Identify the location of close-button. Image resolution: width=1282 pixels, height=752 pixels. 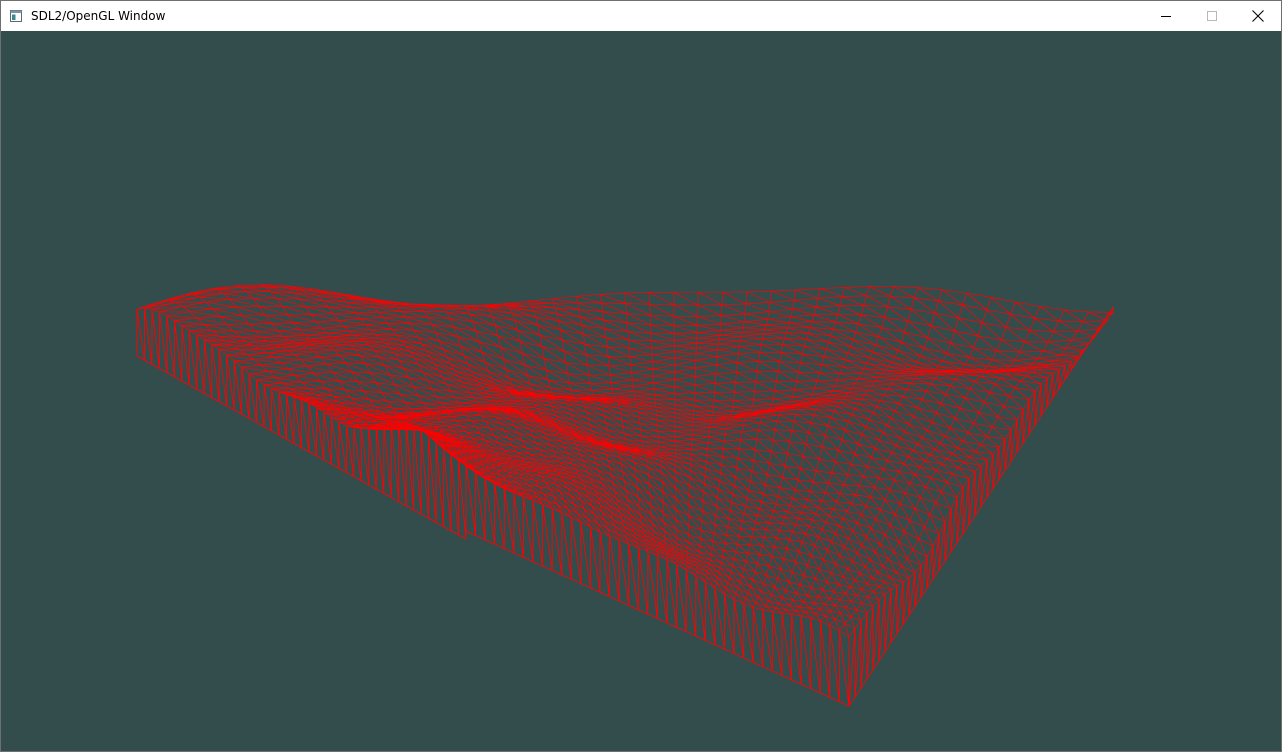
(1258, 16).